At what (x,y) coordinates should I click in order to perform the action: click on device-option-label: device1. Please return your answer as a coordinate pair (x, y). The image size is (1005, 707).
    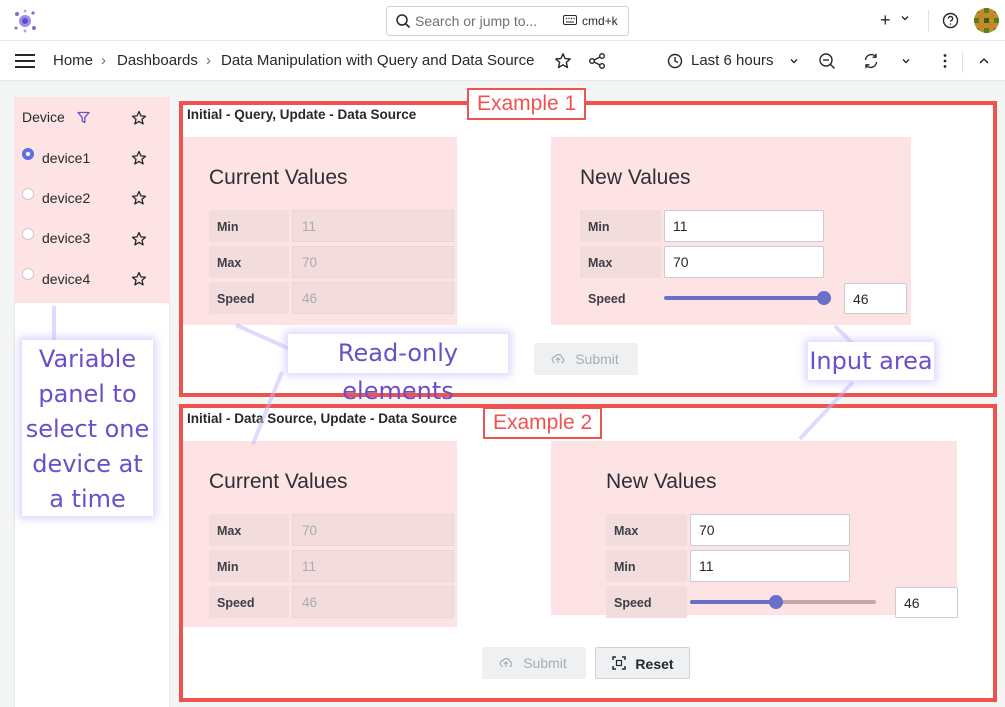
    Looking at the image, I should click on (66, 158).